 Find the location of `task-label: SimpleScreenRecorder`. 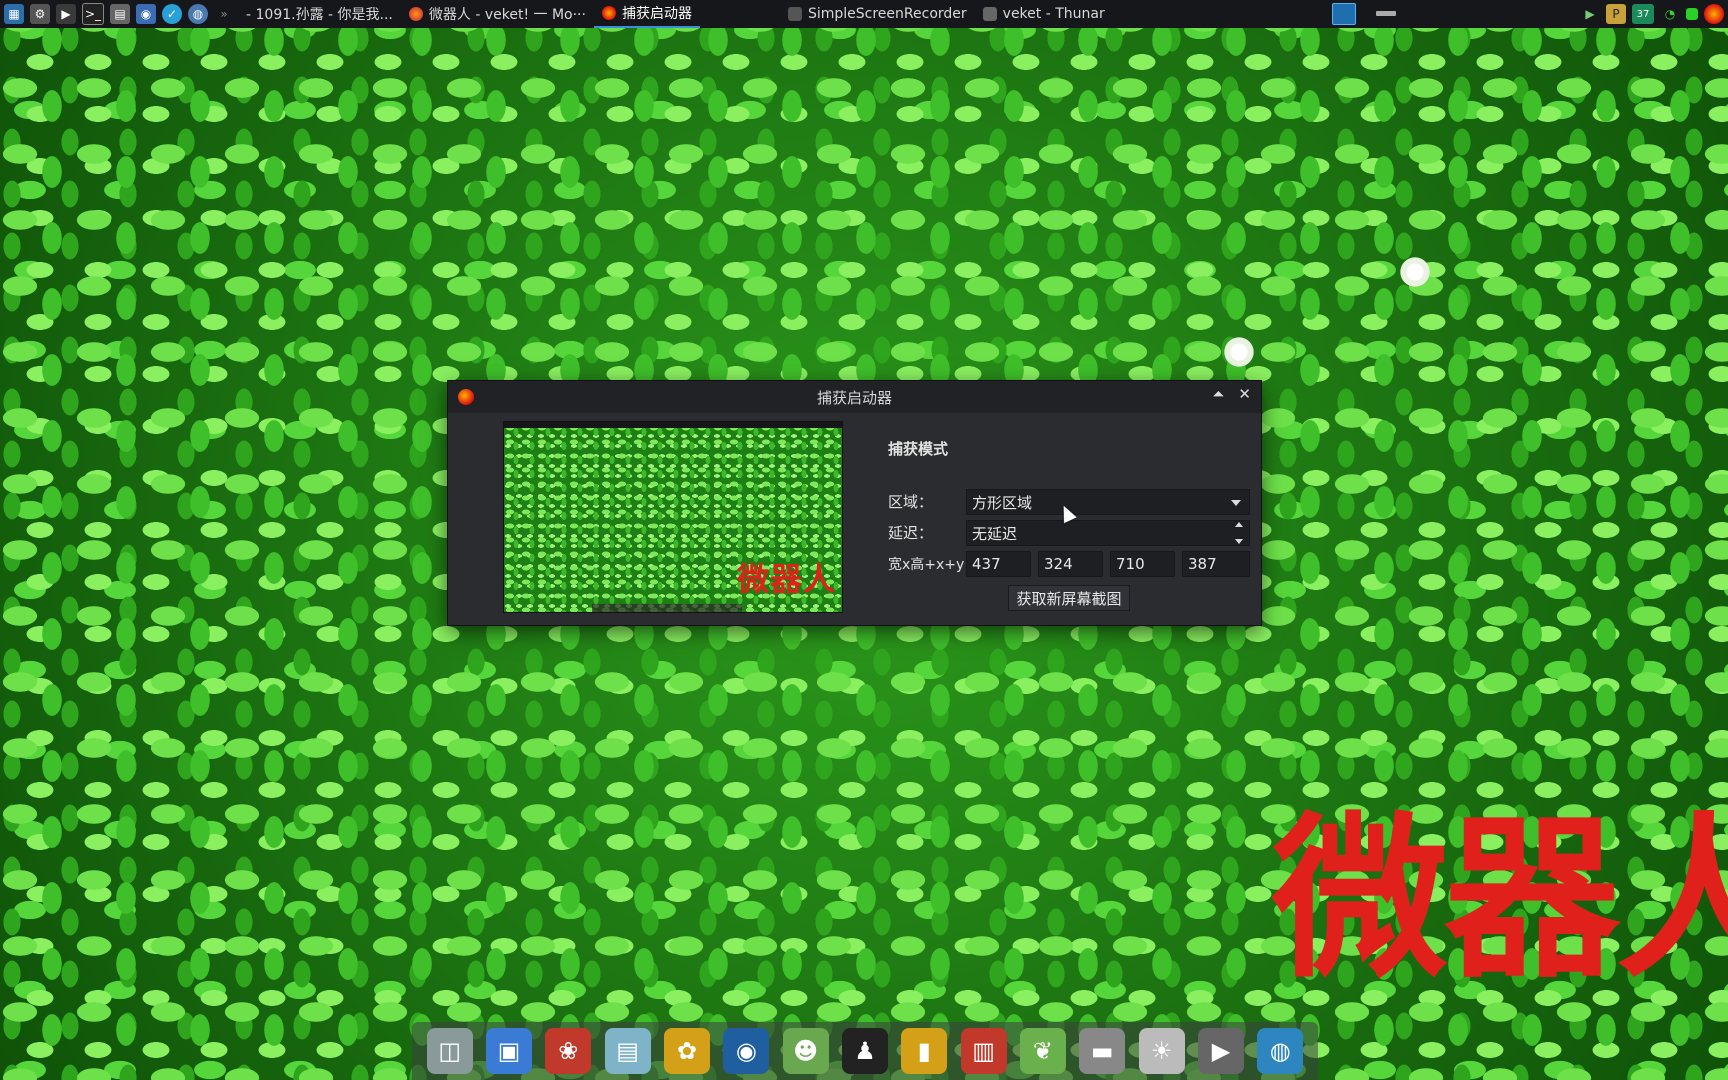

task-label: SimpleScreenRecorder is located at coordinates (887, 14).